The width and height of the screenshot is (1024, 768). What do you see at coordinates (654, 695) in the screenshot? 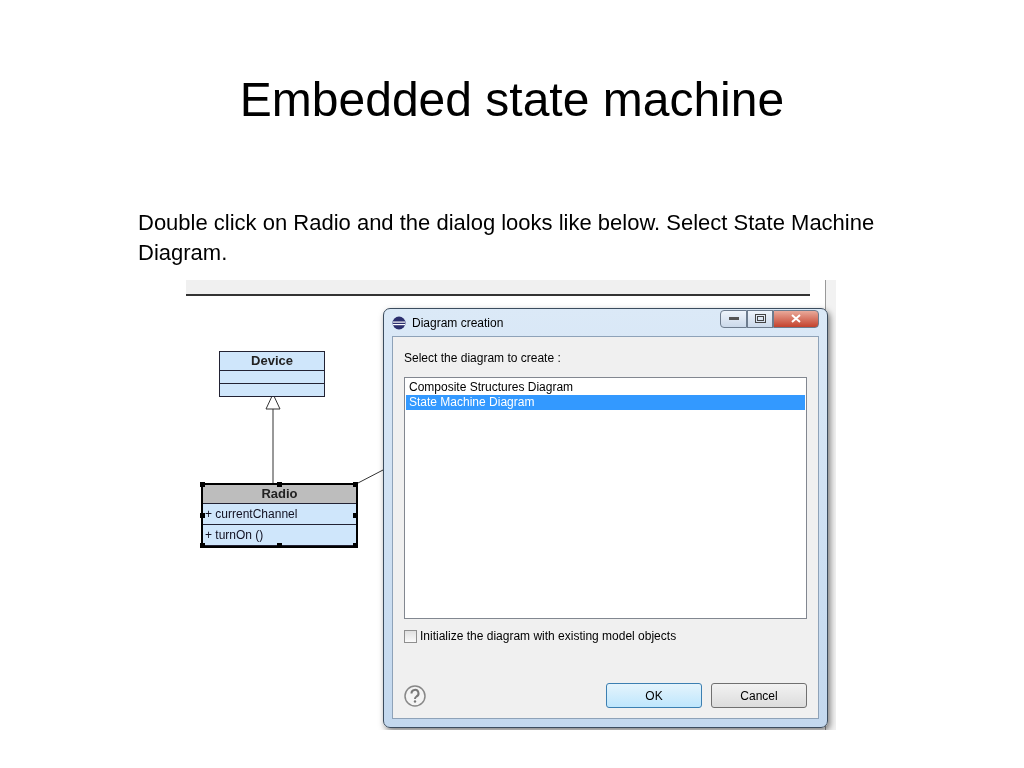
I see `ok-button: OK` at bounding box center [654, 695].